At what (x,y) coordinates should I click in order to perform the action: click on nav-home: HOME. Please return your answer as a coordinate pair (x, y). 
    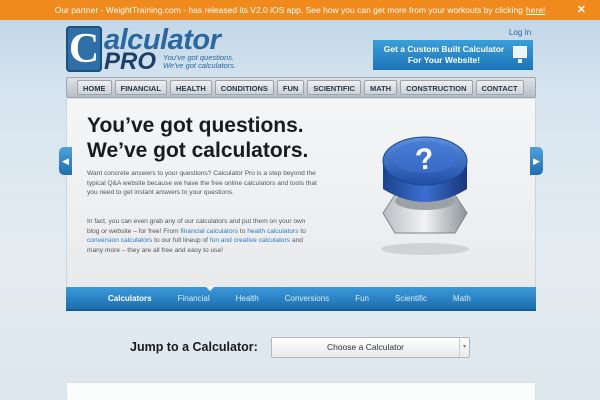
    Looking at the image, I should click on (94, 87).